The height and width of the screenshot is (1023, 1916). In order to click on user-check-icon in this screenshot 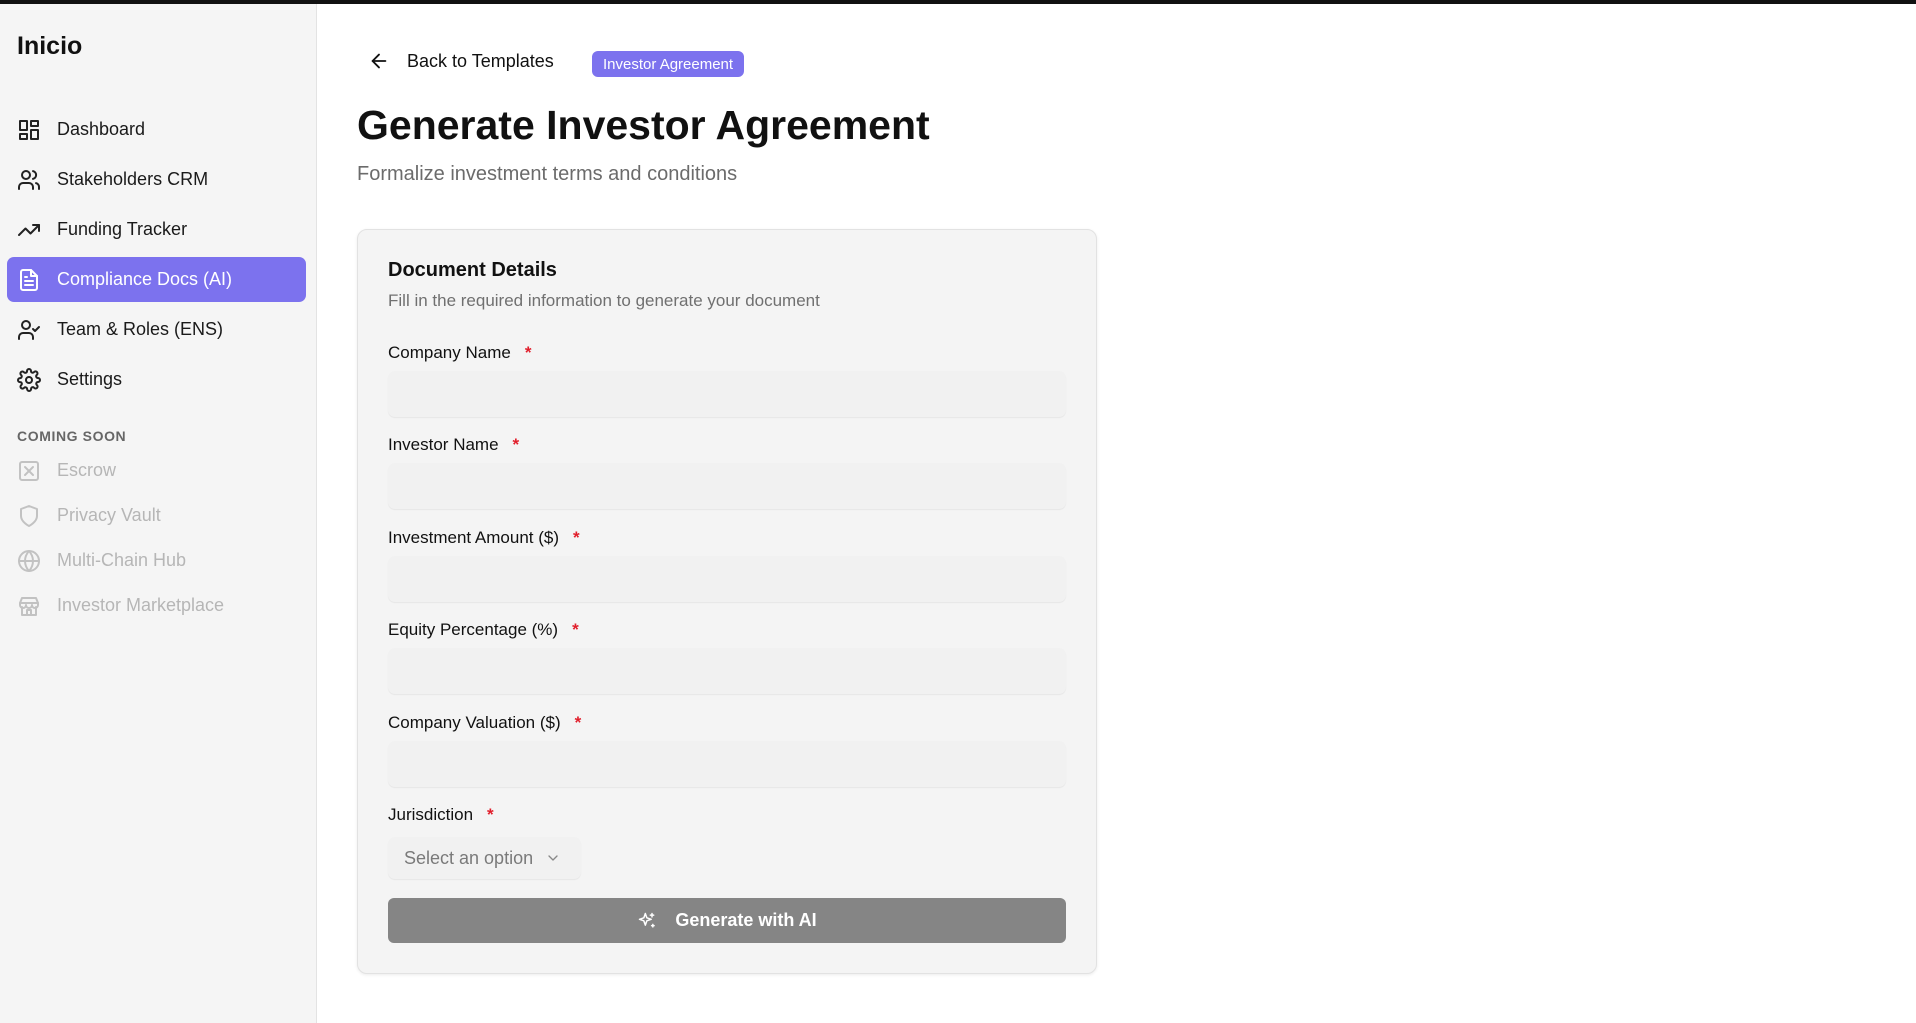, I will do `click(29, 330)`.